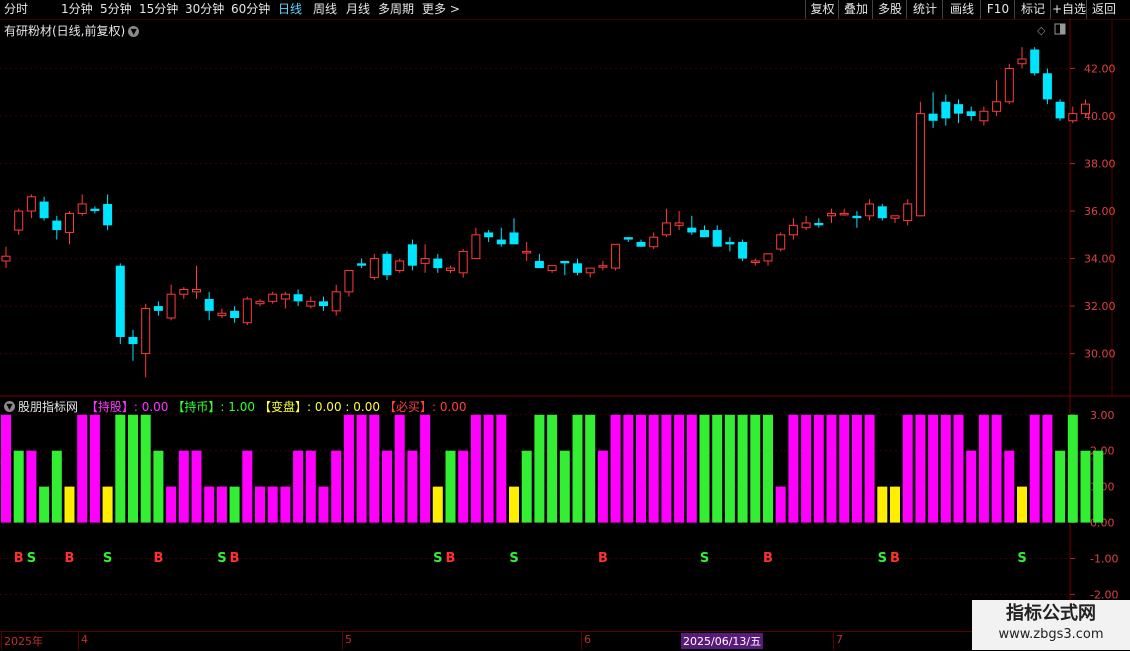  I want to click on date-label-0: 2025年, so click(23, 641).